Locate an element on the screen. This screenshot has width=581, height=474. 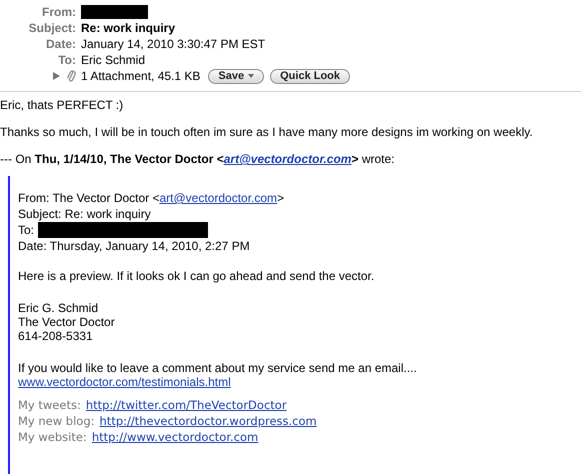
field-label: From: is located at coordinates (59, 12).